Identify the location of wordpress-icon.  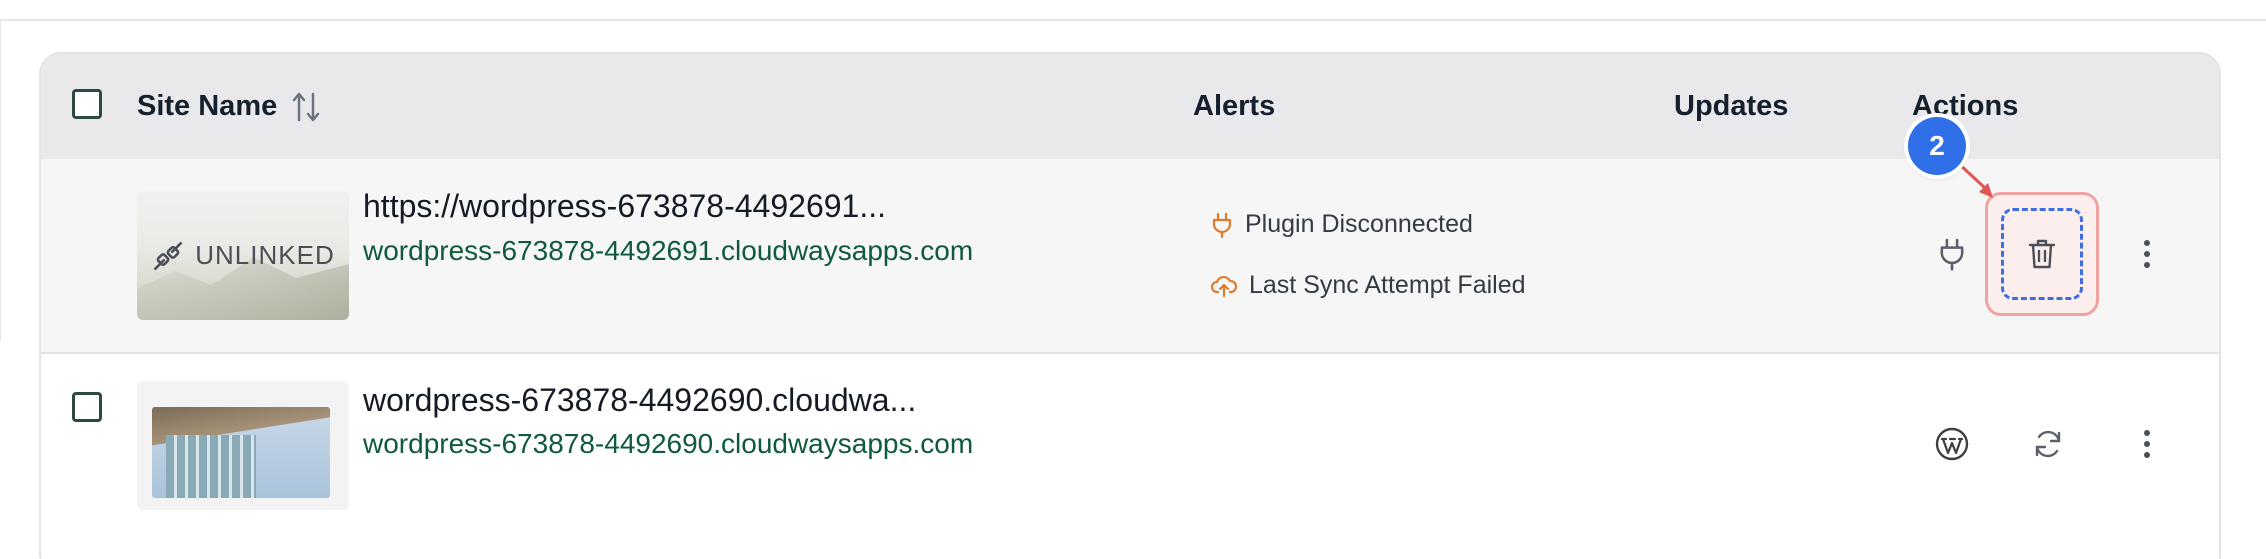
(1952, 444).